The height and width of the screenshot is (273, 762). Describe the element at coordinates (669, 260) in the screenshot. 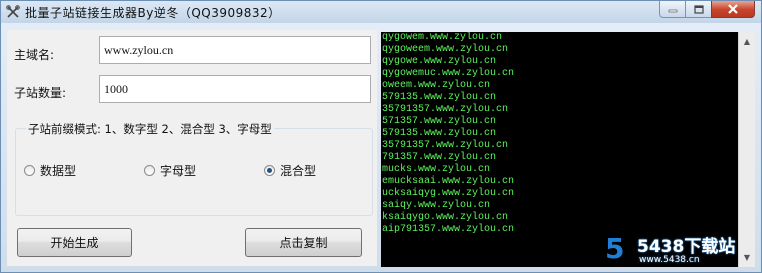

I see `watermark-url: www.5438.cn` at that location.